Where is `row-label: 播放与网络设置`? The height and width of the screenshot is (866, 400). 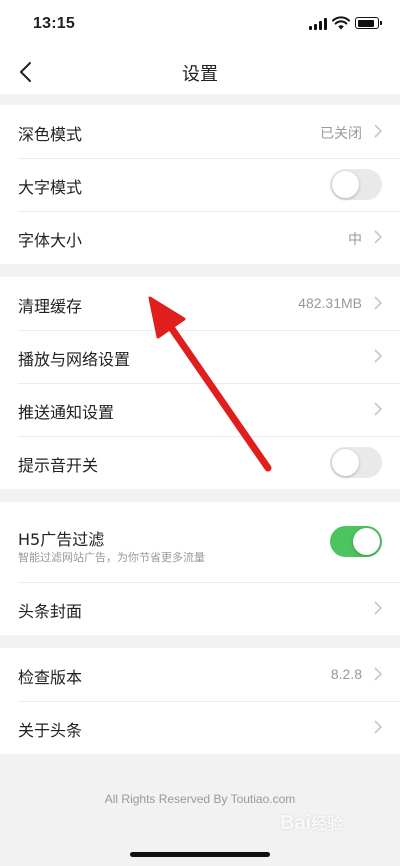
row-label: 播放与网络设置 is located at coordinates (74, 359).